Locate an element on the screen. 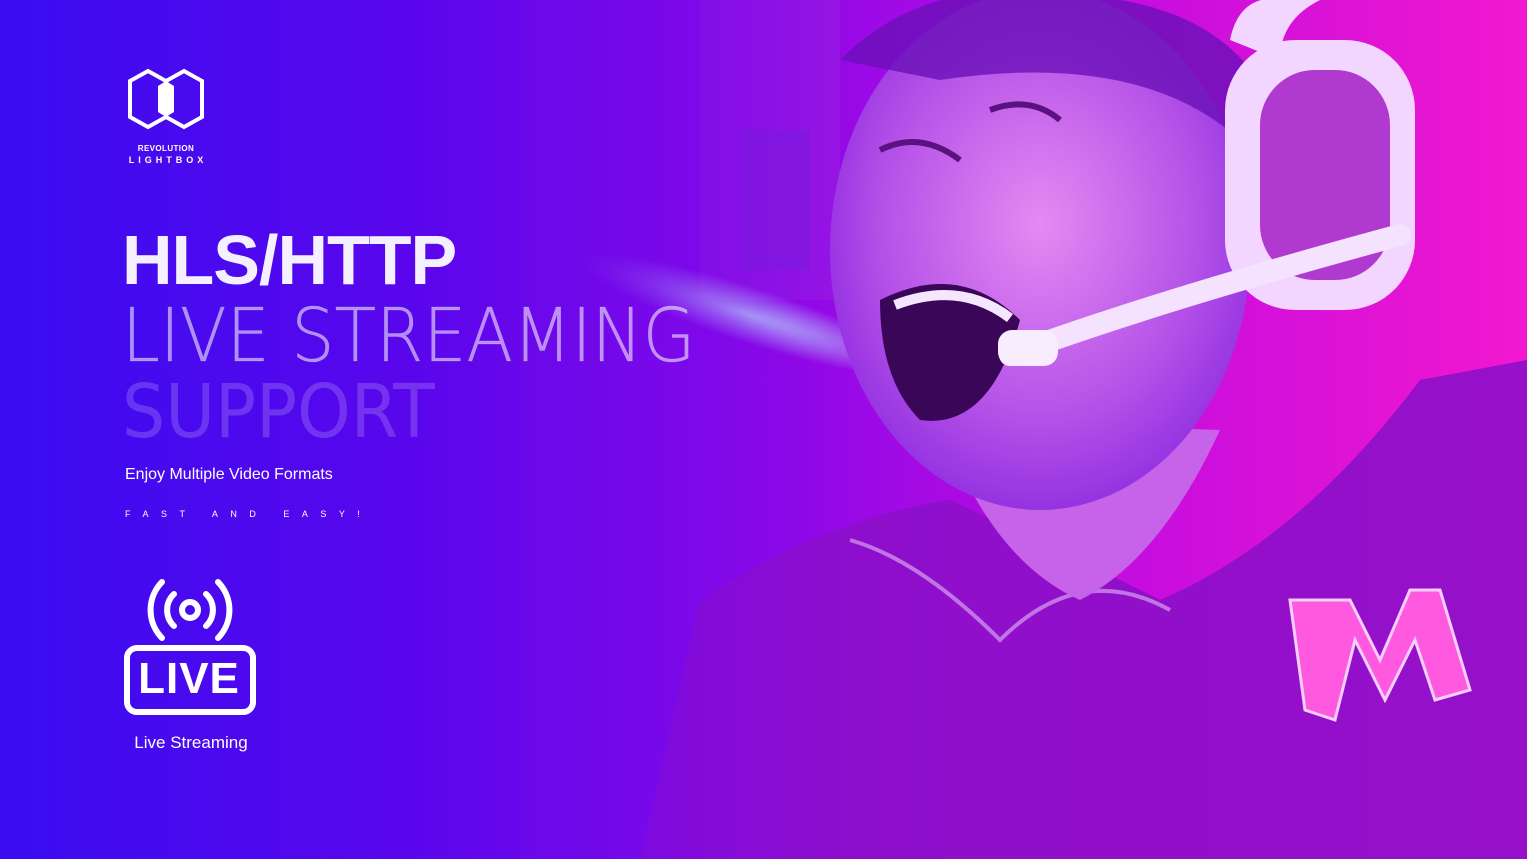 This screenshot has height=859, width=1527. live-badge-text: LIVE is located at coordinates (189, 678).